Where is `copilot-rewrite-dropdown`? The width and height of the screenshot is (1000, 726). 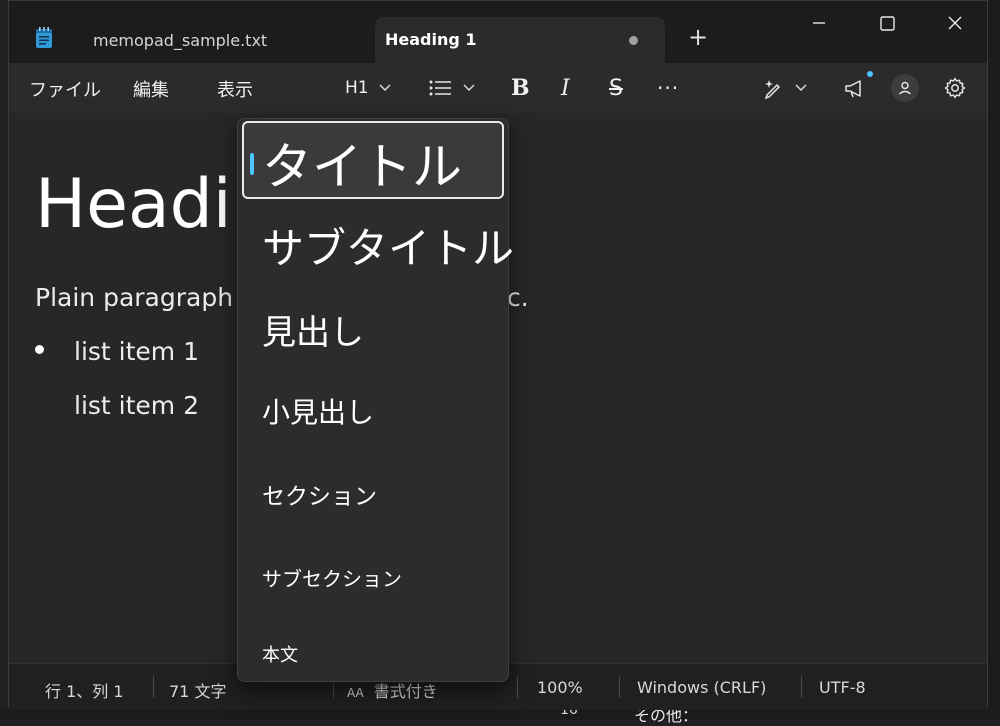 copilot-rewrite-dropdown is located at coordinates (784, 88).